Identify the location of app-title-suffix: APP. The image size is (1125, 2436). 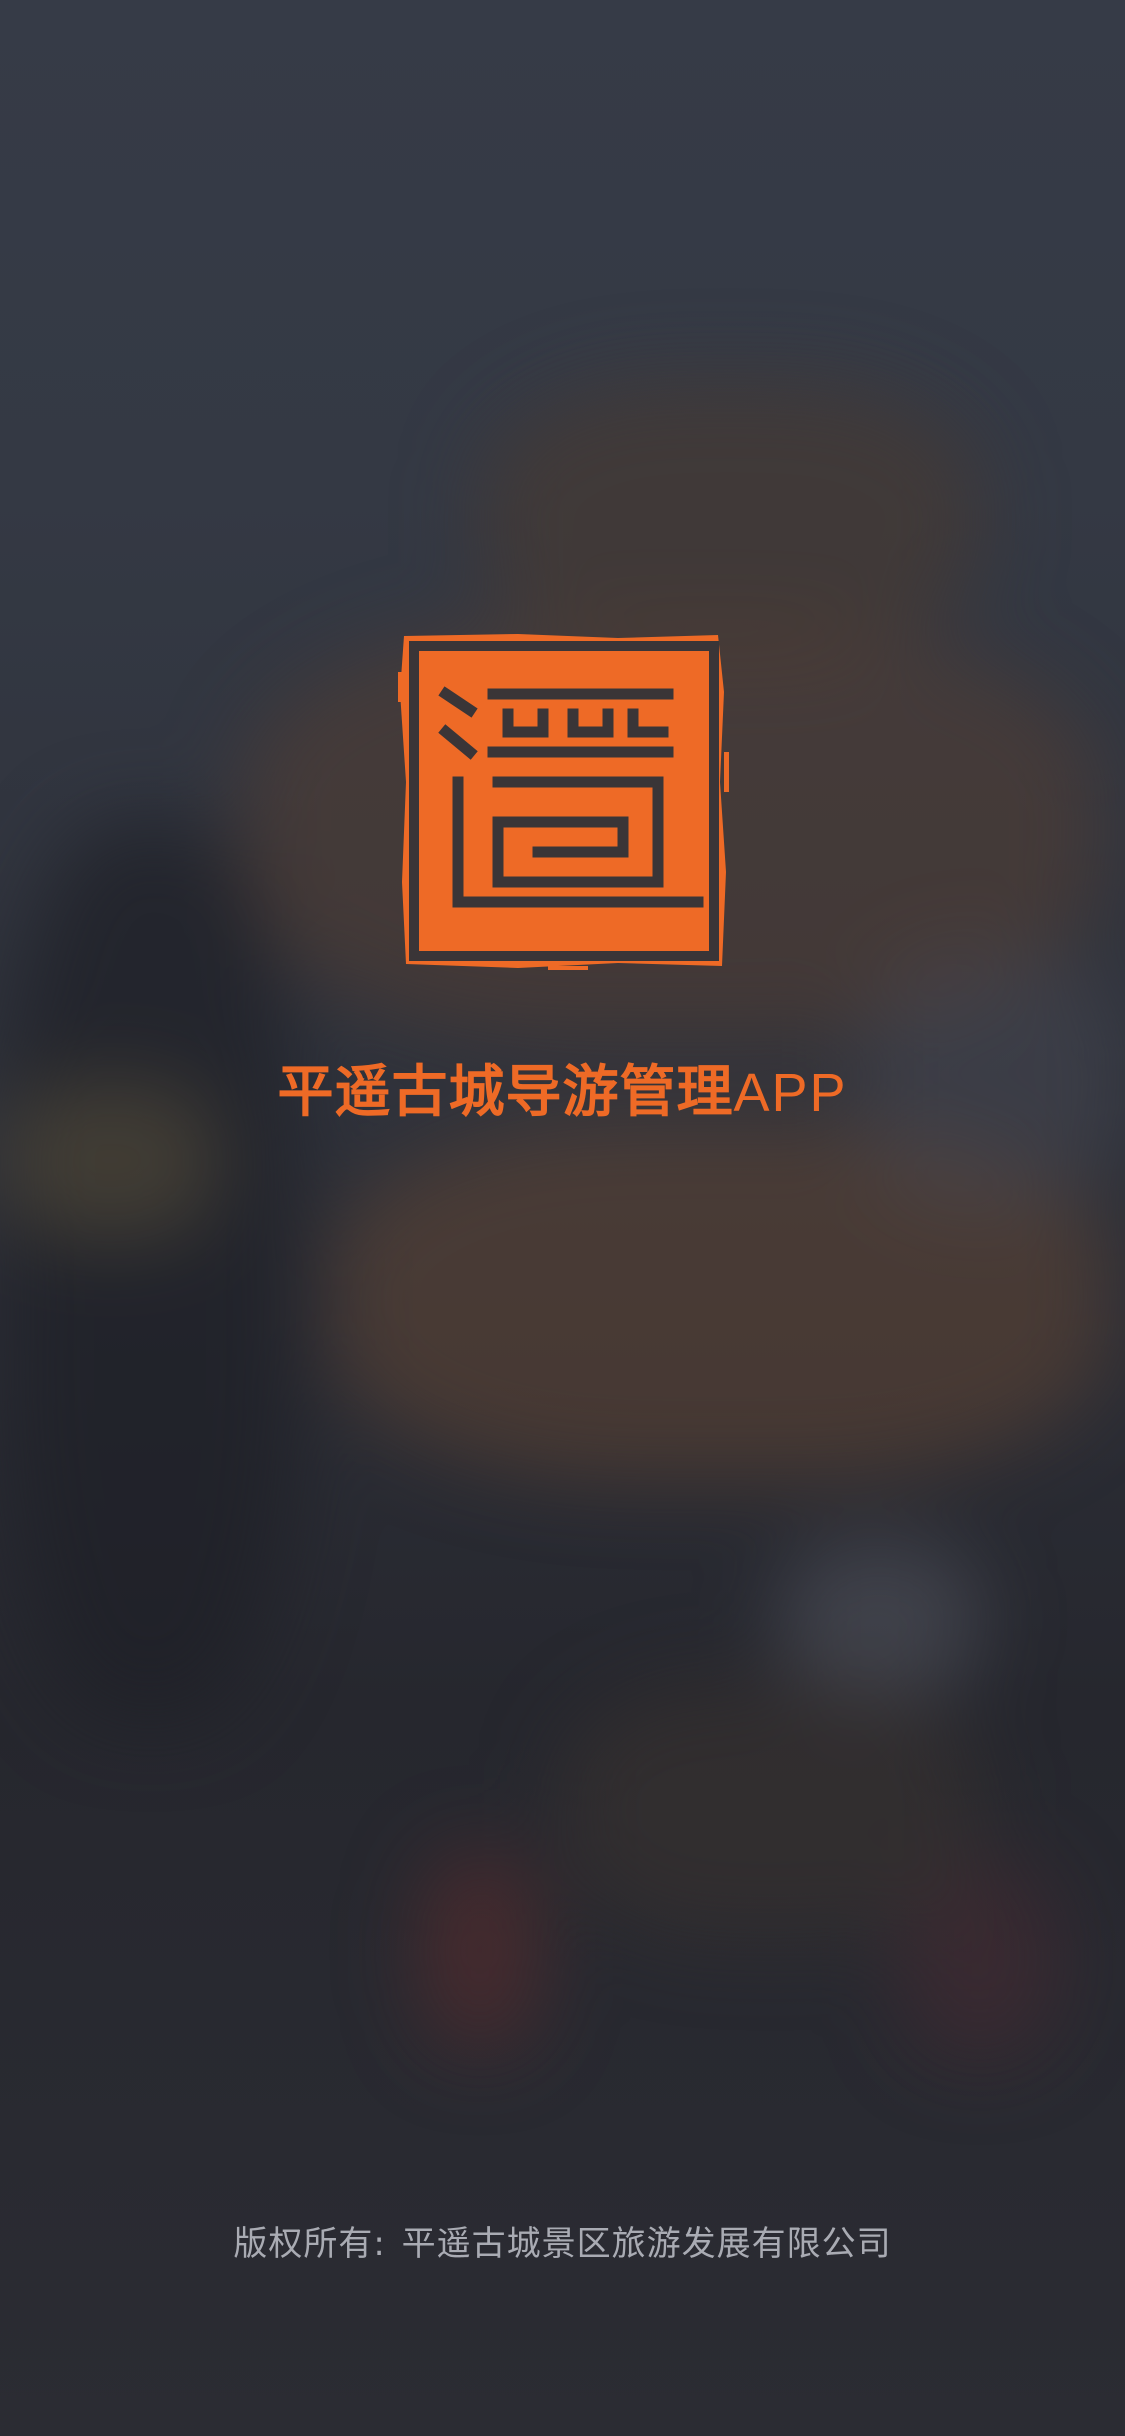
(790, 1093).